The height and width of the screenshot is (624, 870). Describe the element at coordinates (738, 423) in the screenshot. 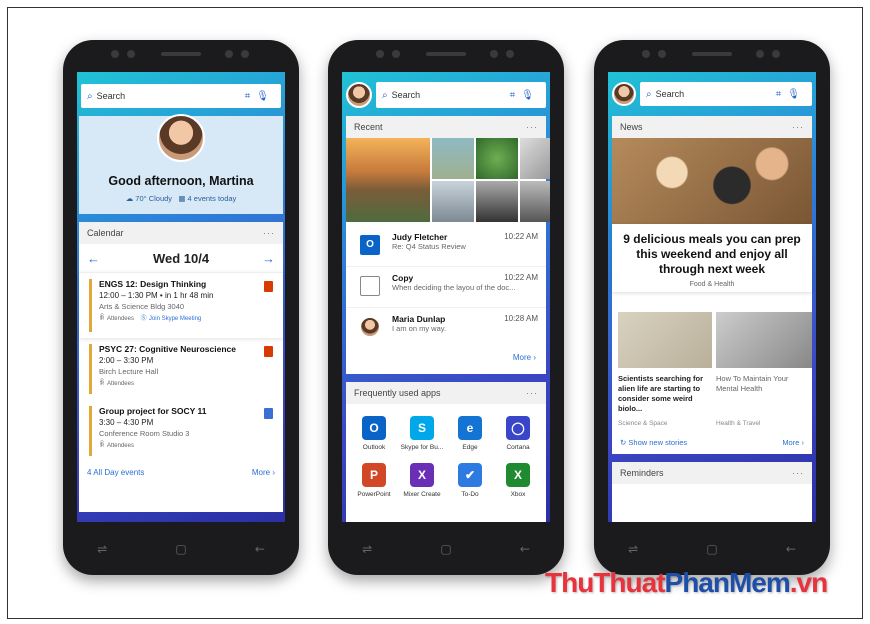

I see `story-category: Health & Travel` at that location.